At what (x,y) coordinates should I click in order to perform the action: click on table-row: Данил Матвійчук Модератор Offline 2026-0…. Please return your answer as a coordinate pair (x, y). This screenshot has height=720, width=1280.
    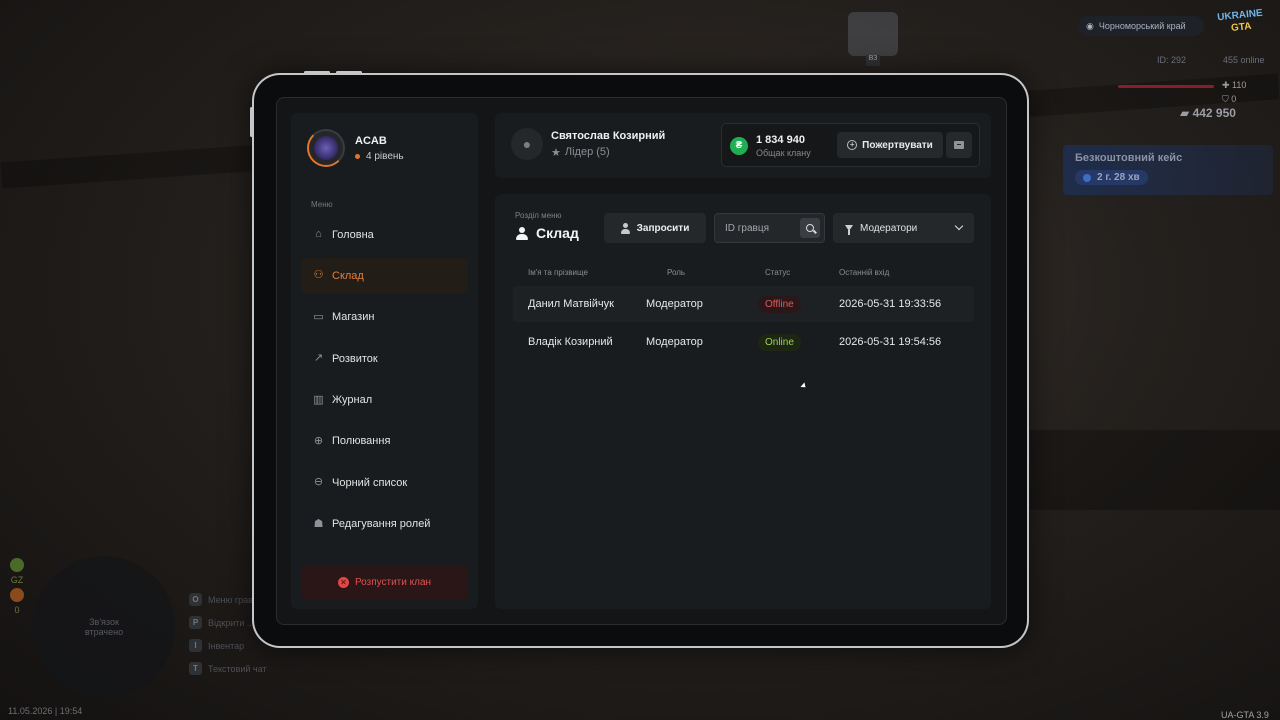
    Looking at the image, I should click on (743, 304).